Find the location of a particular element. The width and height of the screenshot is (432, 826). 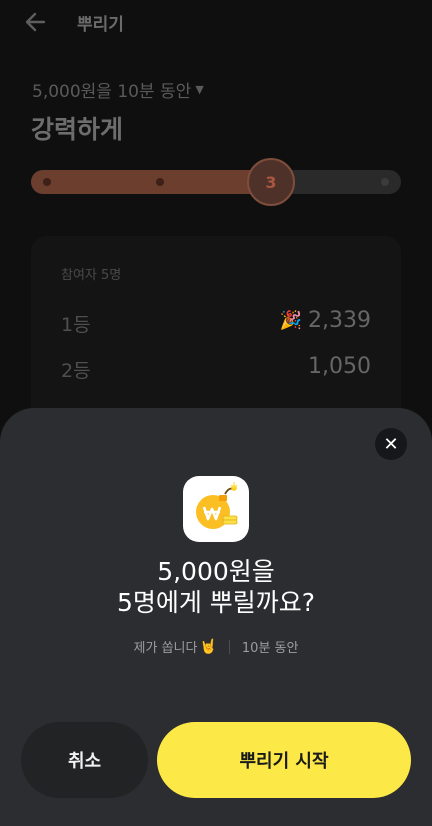

slider-value: 3 is located at coordinates (271, 182).